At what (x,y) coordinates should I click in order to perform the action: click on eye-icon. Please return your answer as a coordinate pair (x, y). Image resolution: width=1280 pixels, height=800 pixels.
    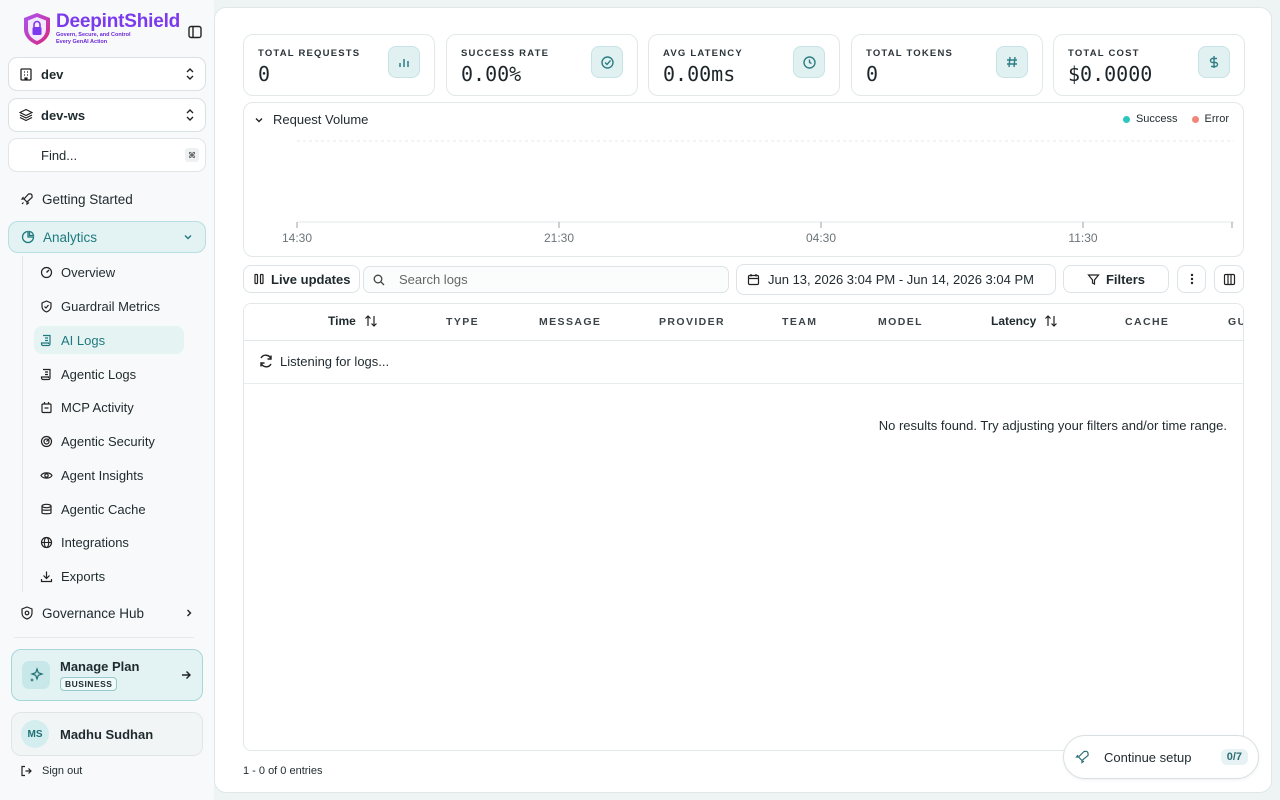
    Looking at the image, I should click on (46, 475).